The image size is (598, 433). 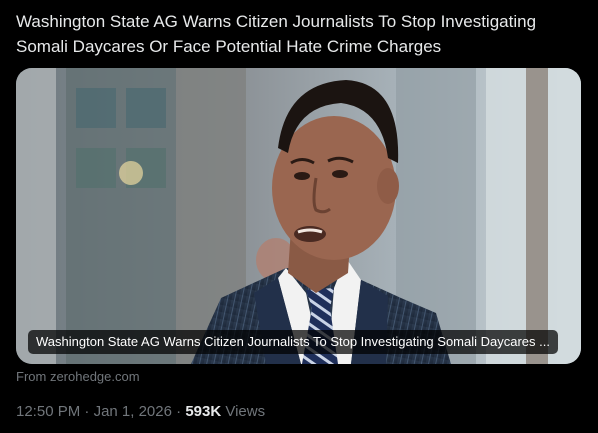 I want to click on card-source-link: From zerohedge.com, so click(x=78, y=377).